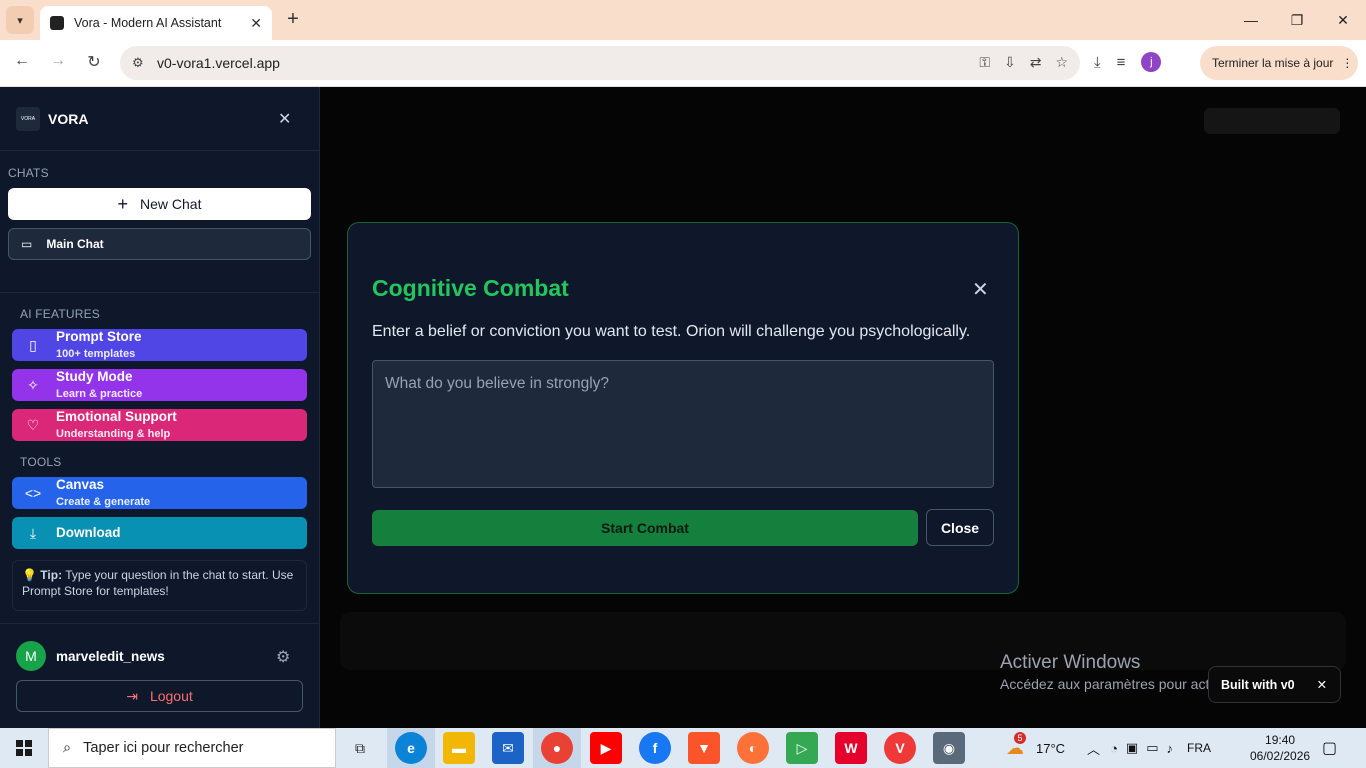  I want to click on vivaldi-icon: V, so click(900, 748).